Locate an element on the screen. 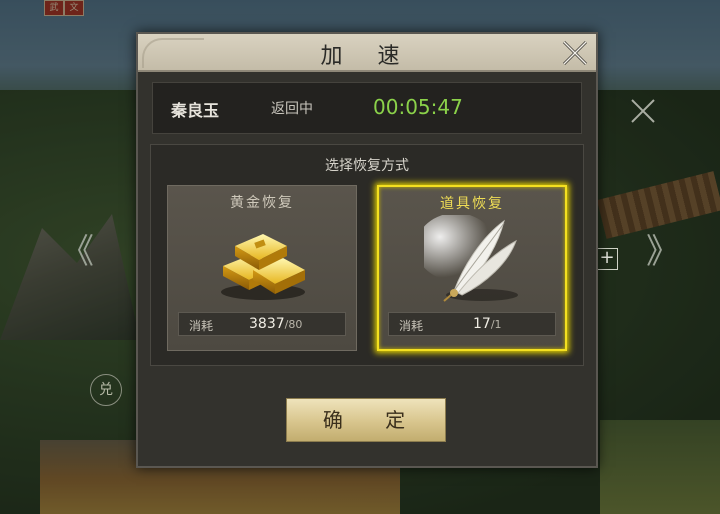 The width and height of the screenshot is (720, 514). march-status: 返回中 is located at coordinates (292, 109).